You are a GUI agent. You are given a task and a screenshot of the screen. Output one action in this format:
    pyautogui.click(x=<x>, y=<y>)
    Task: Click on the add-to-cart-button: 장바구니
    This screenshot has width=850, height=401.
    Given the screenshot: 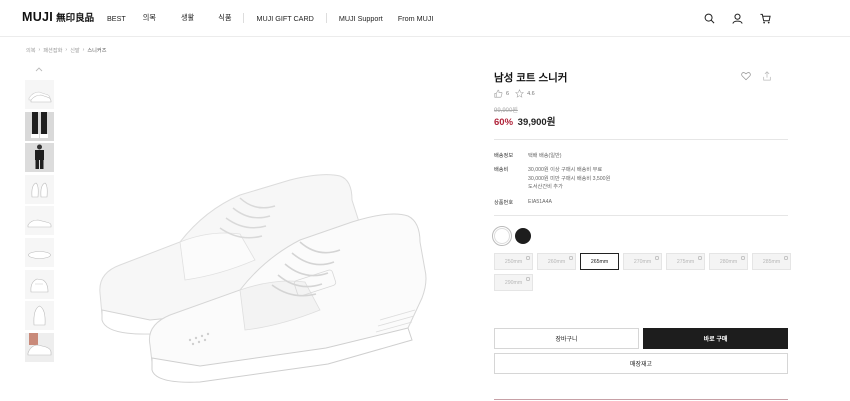 What is the action you would take?
    pyautogui.click(x=566, y=338)
    